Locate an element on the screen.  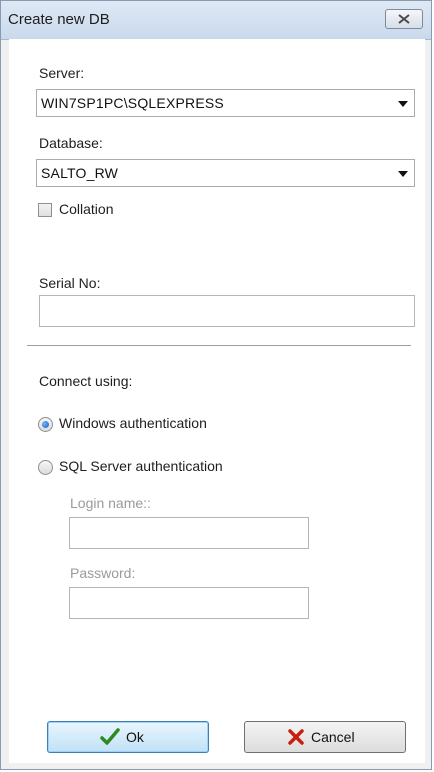
server-combo: WIN7SP1PC\SQLEXPRESS is located at coordinates (225, 103).